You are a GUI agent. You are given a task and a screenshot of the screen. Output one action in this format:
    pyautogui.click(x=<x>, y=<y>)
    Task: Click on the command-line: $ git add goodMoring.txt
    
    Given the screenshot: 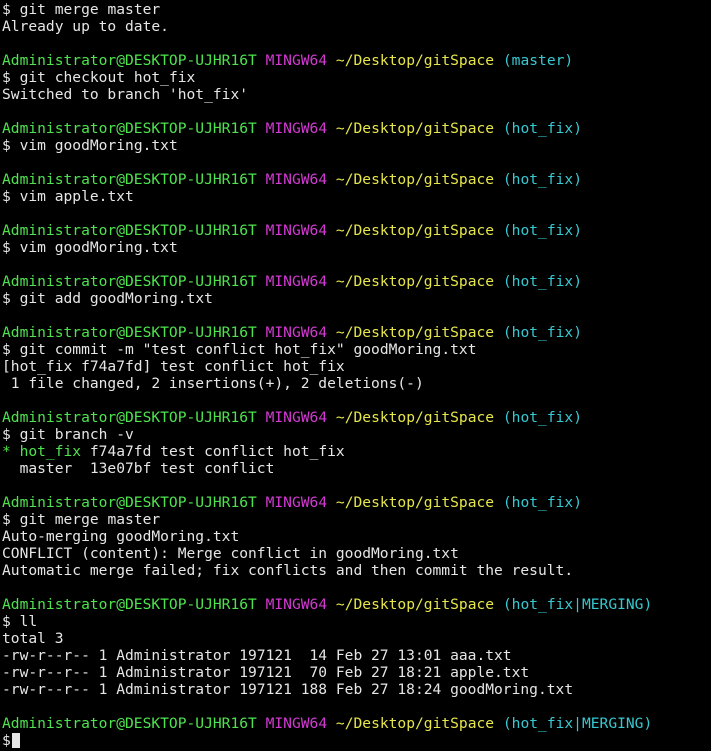 What is the action you would take?
    pyautogui.click(x=356, y=298)
    